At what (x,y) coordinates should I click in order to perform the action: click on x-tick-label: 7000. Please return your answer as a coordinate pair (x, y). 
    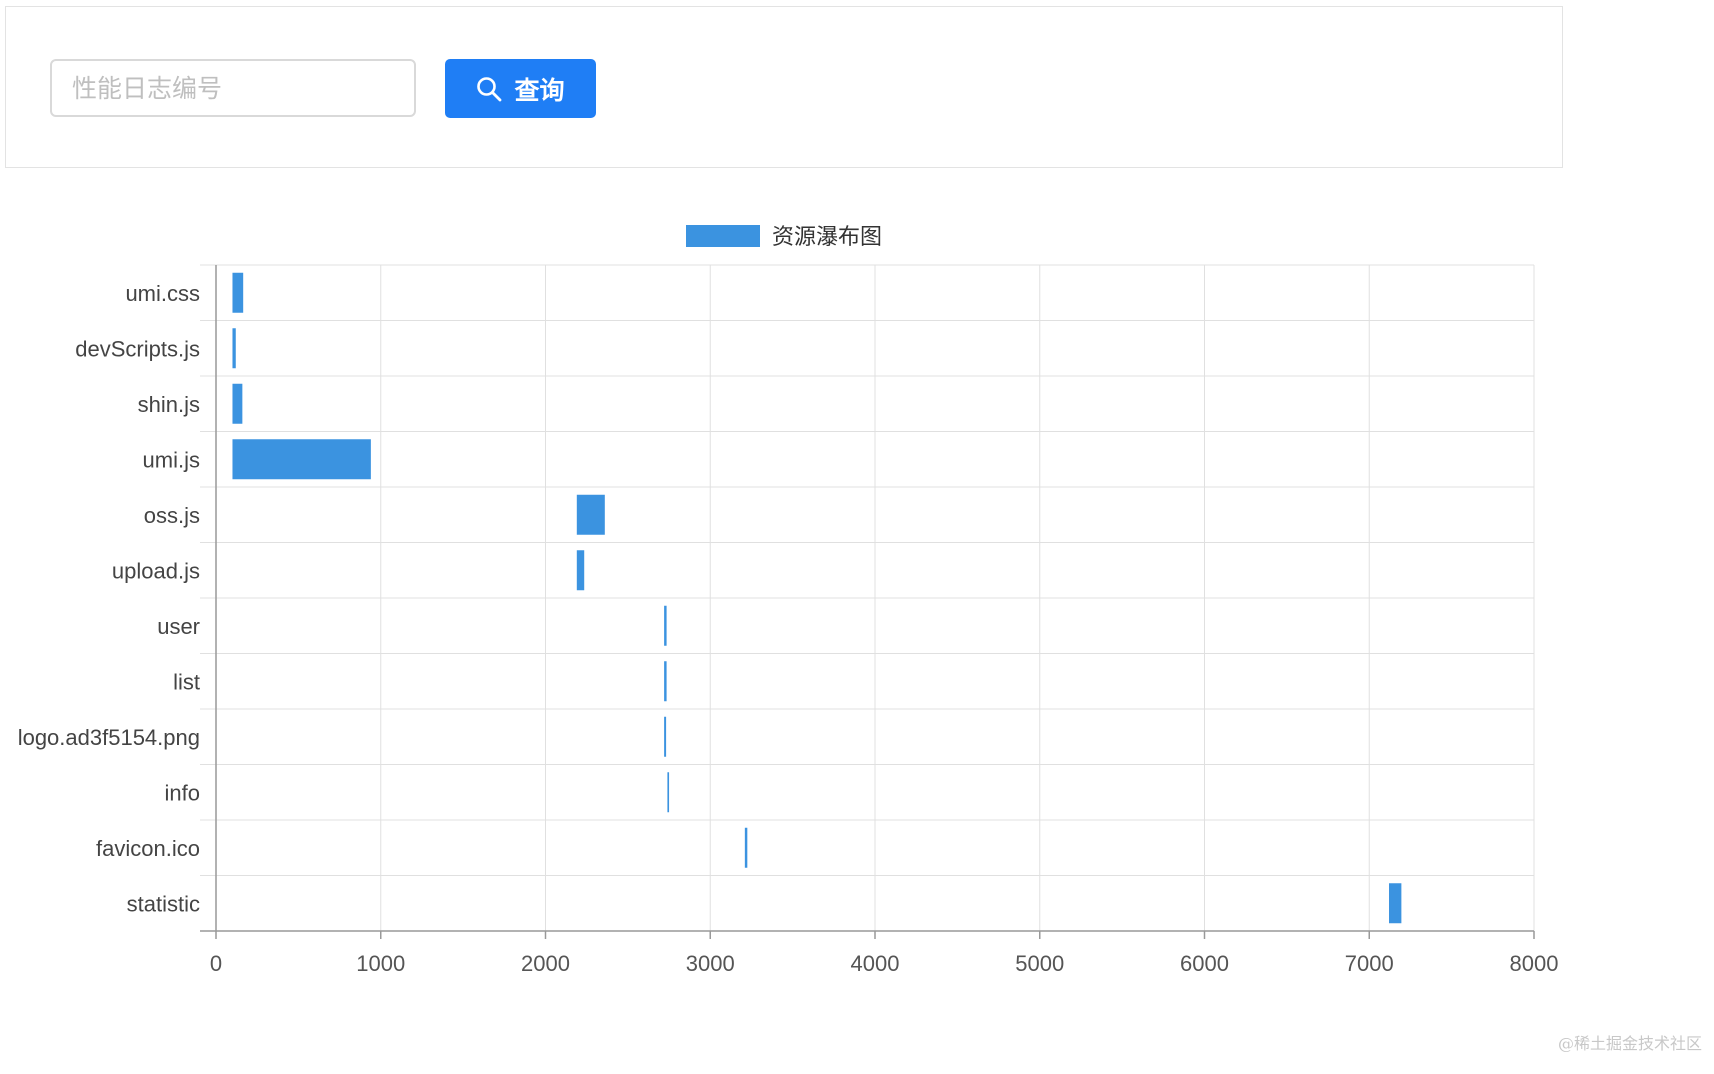
    Looking at the image, I should click on (1369, 963).